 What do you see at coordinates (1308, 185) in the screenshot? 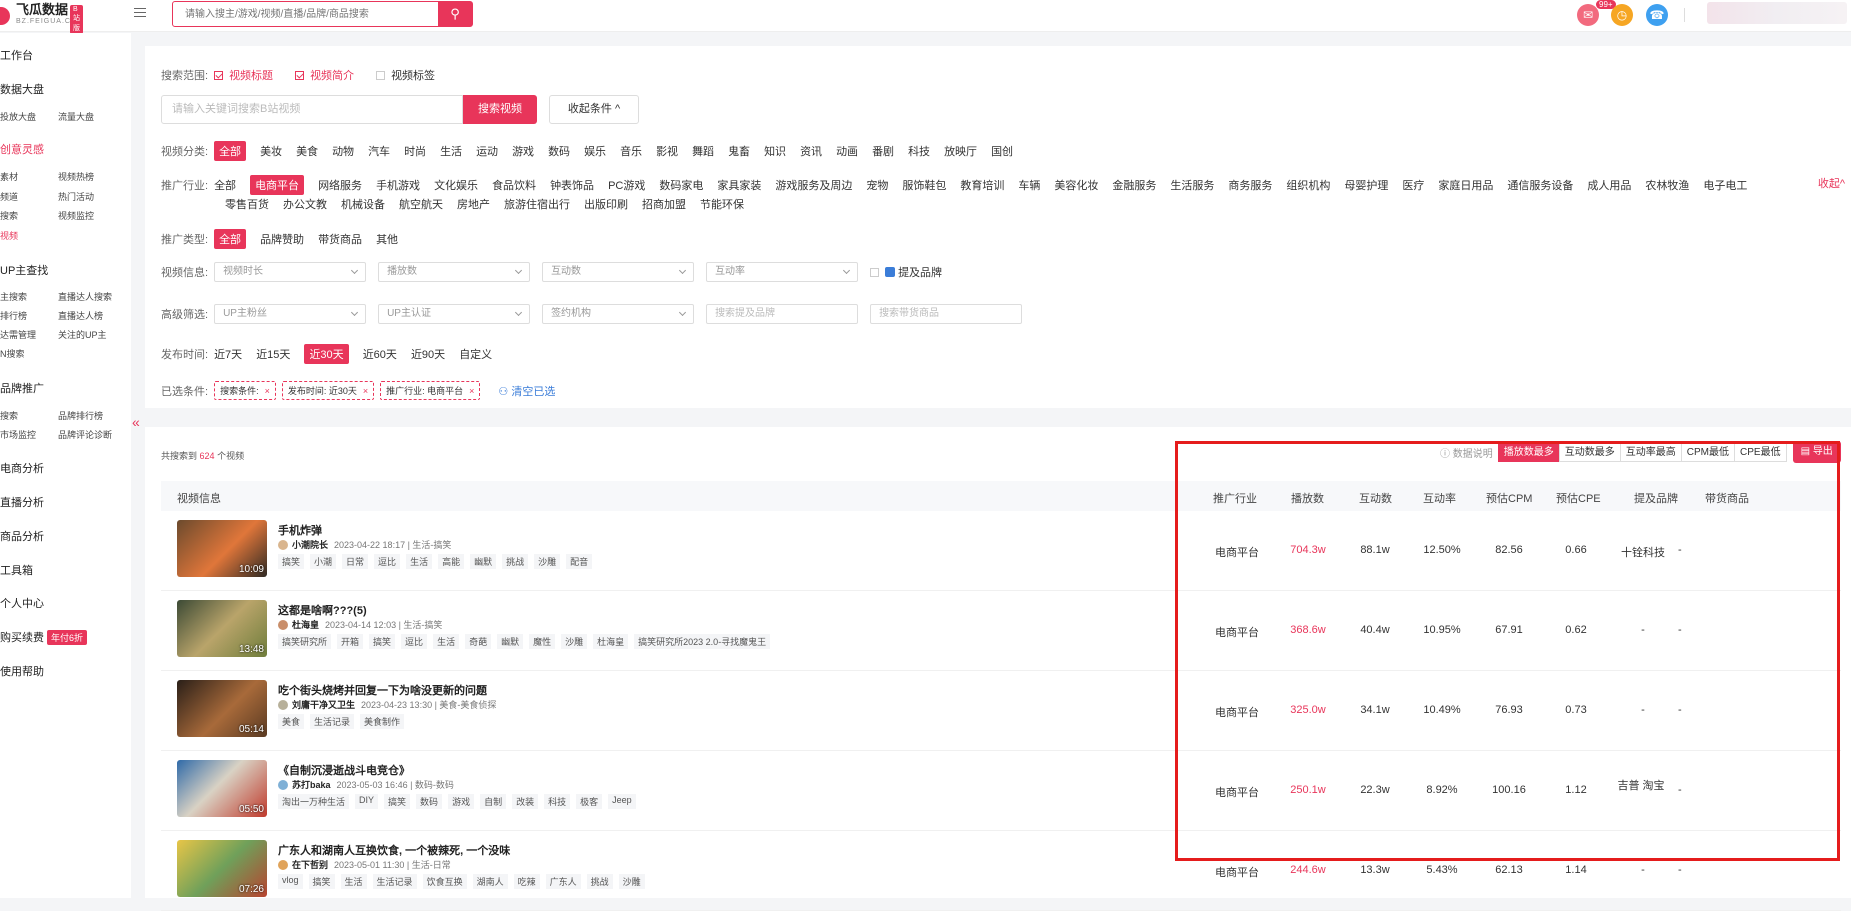
I see `industry-option: 组织机构` at bounding box center [1308, 185].